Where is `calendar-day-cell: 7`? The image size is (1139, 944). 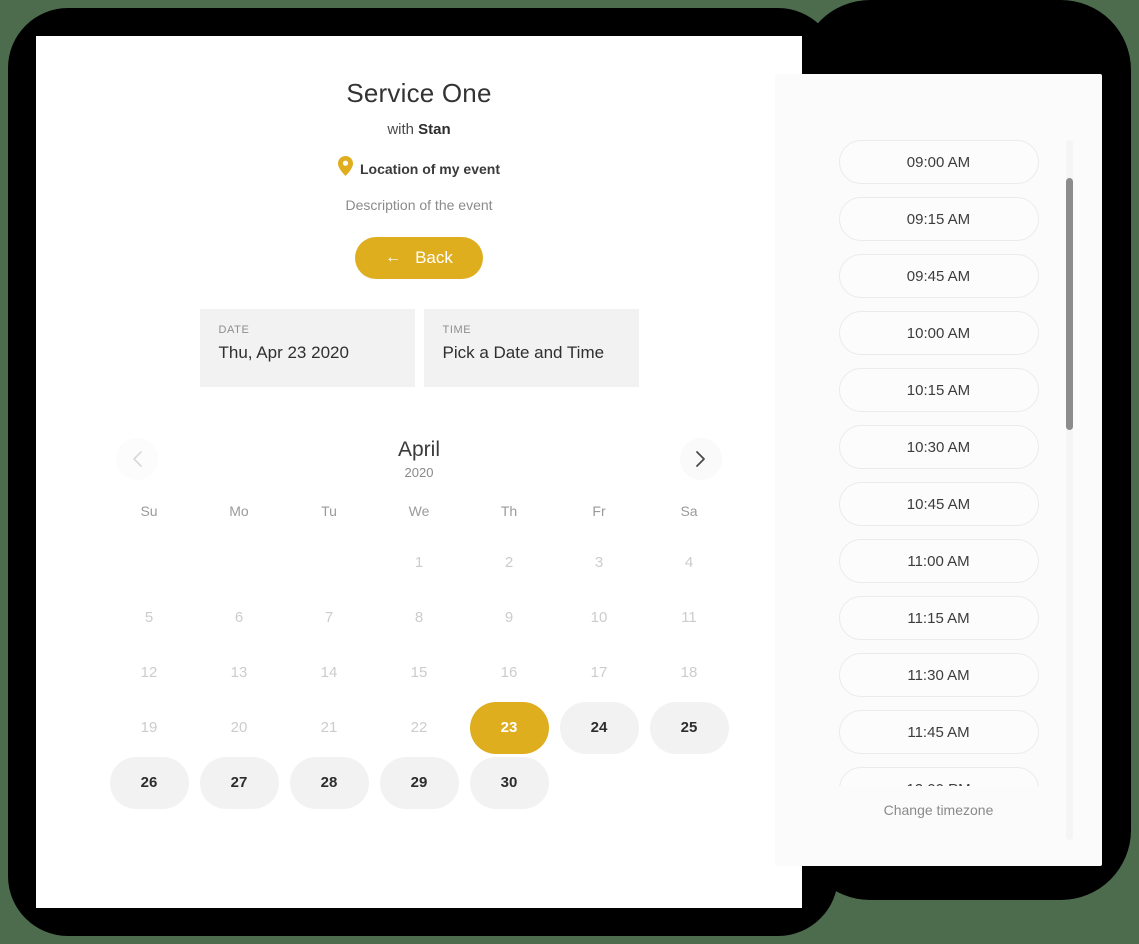
calendar-day-cell: 7 is located at coordinates (329, 617).